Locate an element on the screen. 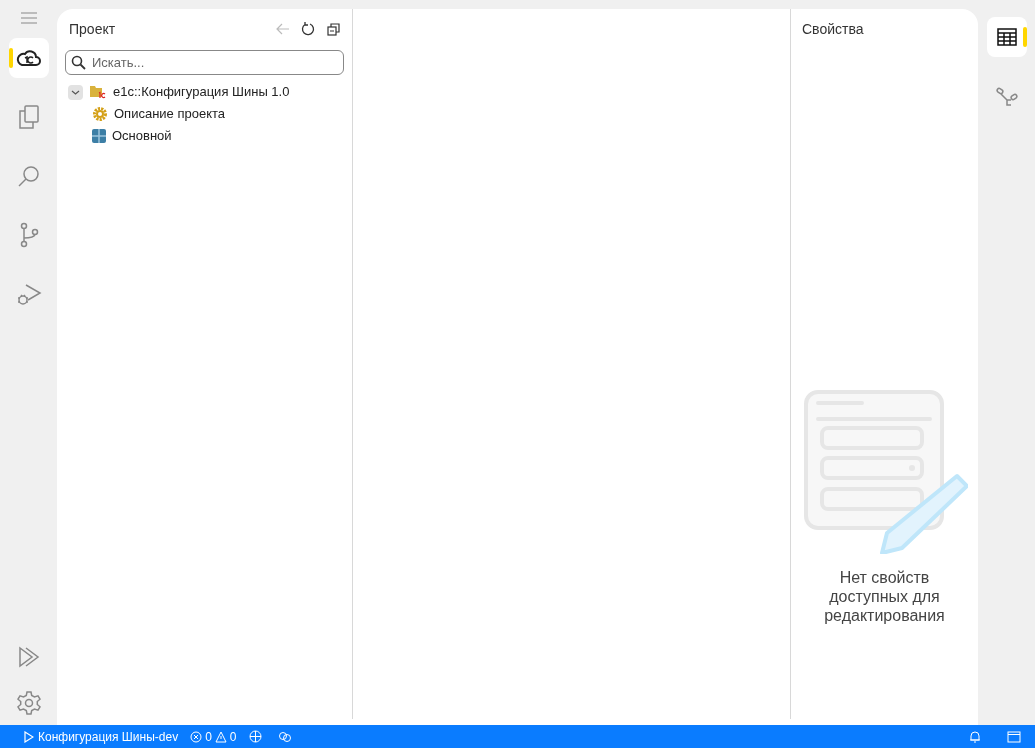  activity-bar-button is located at coordinates (28, 58).